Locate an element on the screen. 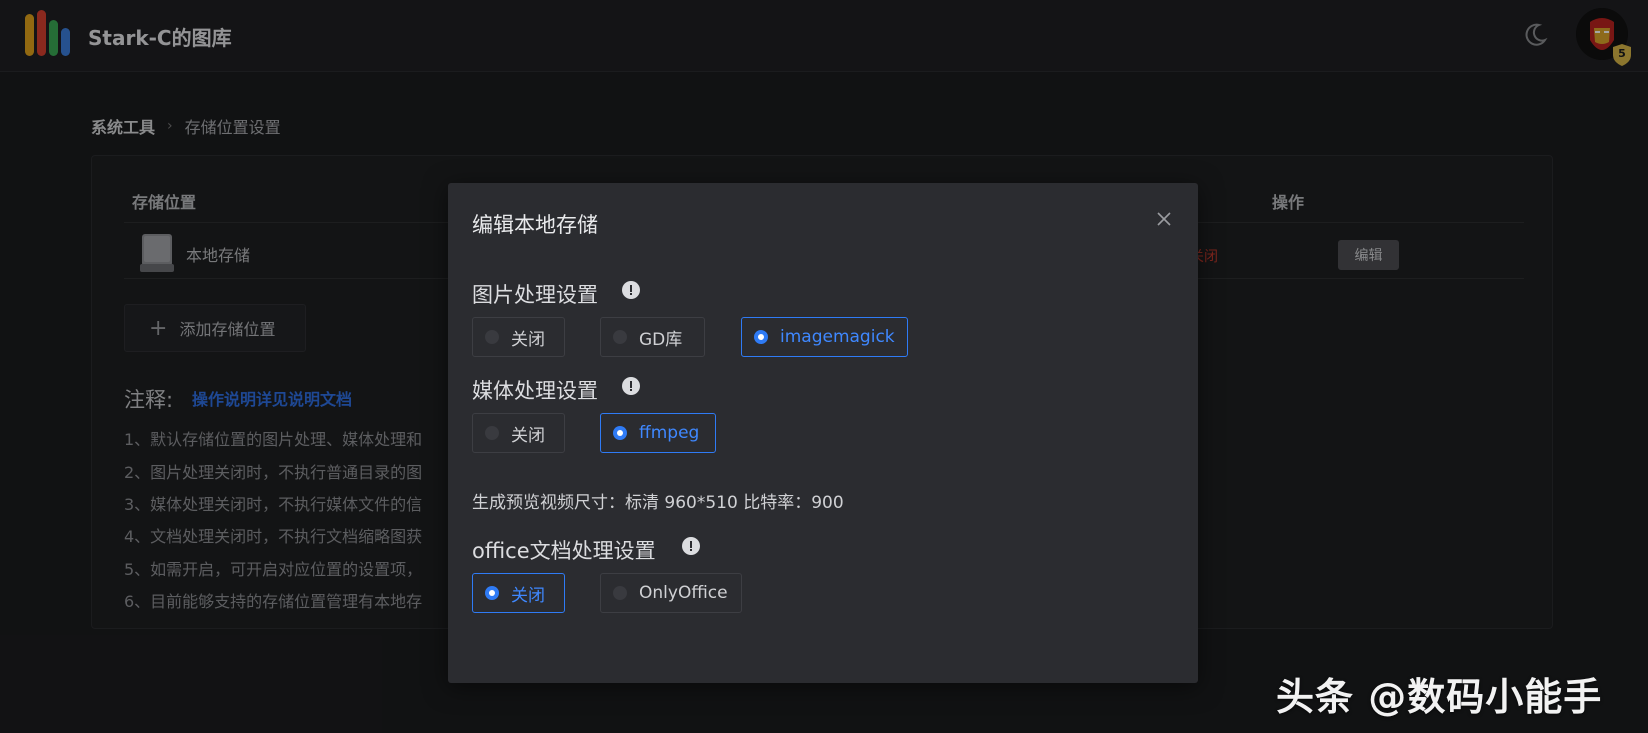 The height and width of the screenshot is (733, 1648). office-option-onlyoffice: OnlyOffice is located at coordinates (671, 593).